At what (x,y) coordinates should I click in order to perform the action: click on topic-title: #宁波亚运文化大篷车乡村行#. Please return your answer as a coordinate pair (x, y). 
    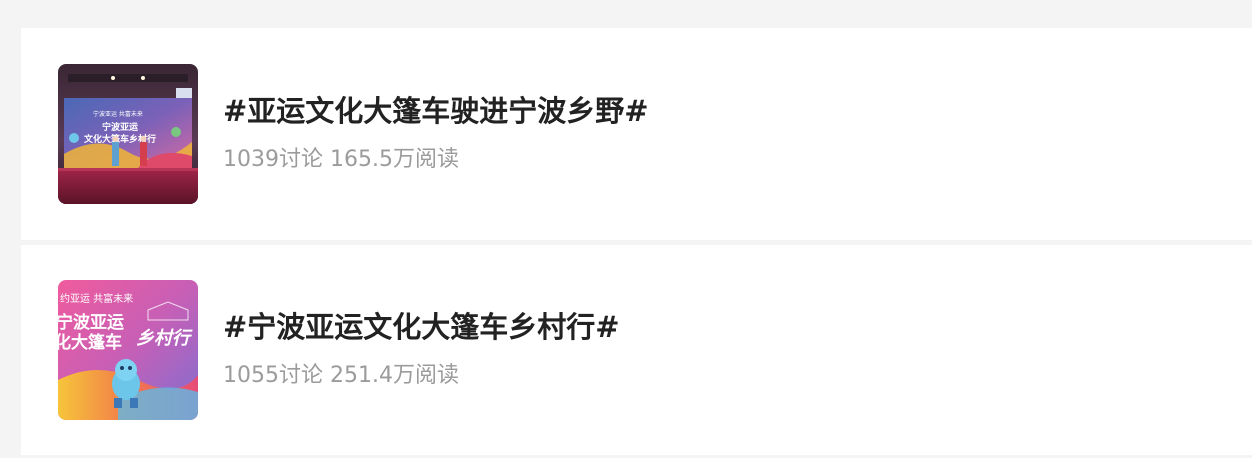
    Looking at the image, I should click on (421, 327).